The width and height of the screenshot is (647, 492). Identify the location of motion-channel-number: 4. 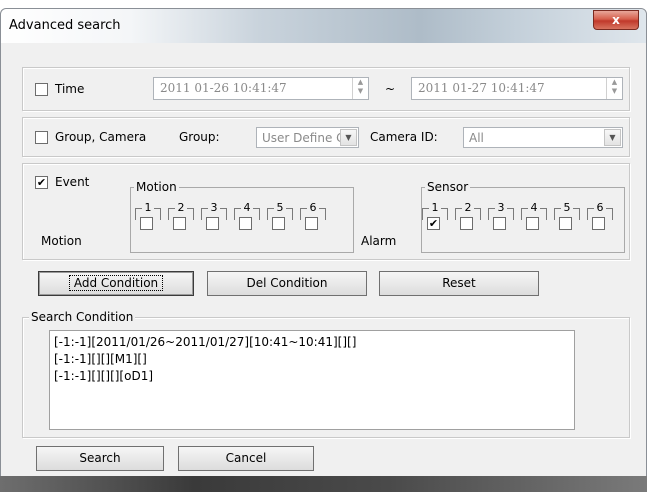
(247, 207).